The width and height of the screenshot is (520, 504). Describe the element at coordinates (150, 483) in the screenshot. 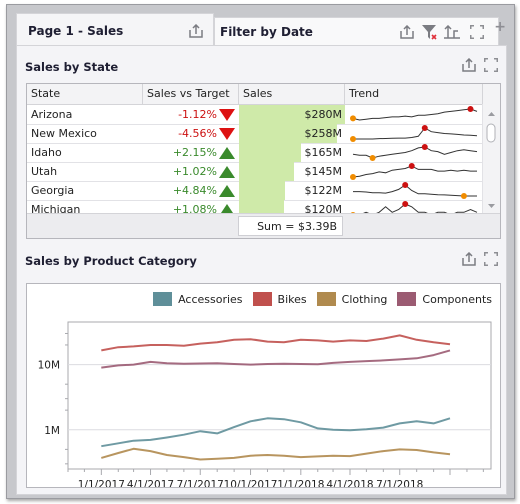

I see `x-tick-label: 4/1/2017` at that location.